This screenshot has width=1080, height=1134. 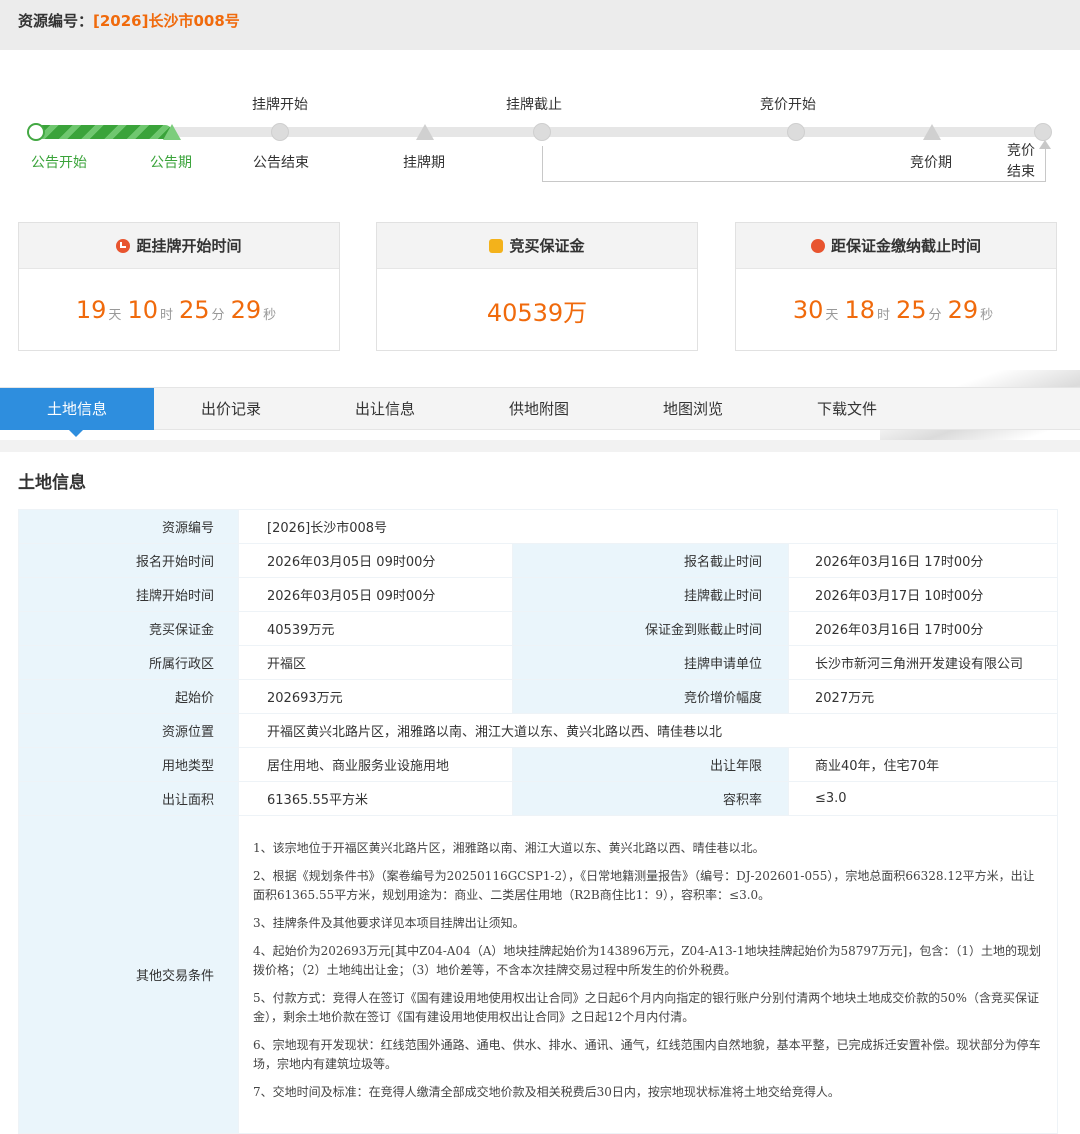 I want to click on unit-days: 天, so click(x=115, y=315).